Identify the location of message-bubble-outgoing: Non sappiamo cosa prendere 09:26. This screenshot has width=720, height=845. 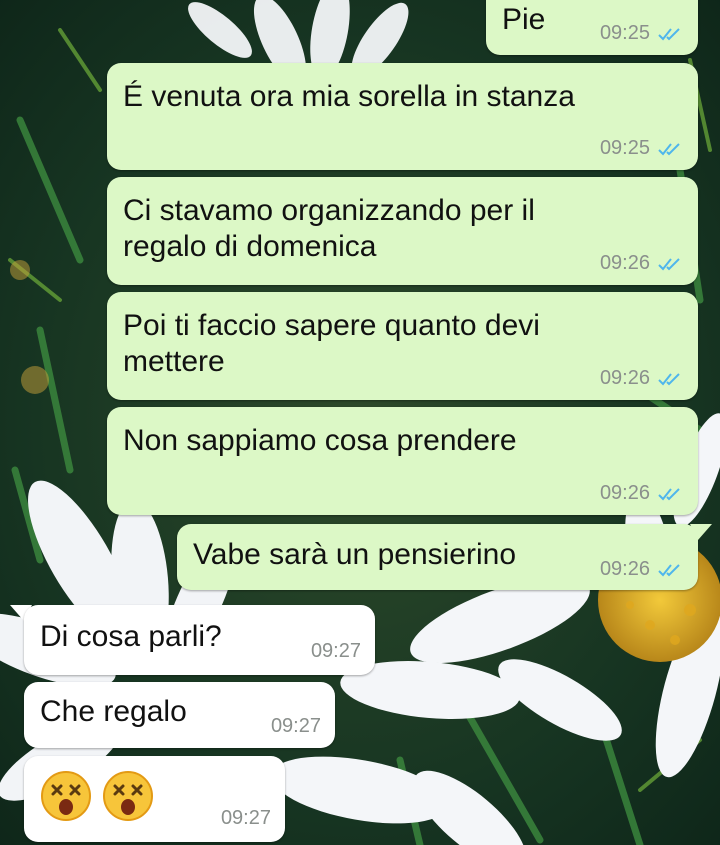
(402, 461).